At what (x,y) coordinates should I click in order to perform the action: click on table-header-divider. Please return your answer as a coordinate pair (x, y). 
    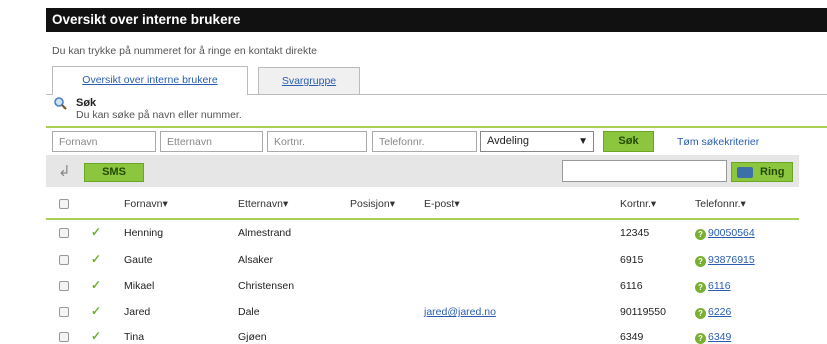
    Looking at the image, I should click on (422, 219).